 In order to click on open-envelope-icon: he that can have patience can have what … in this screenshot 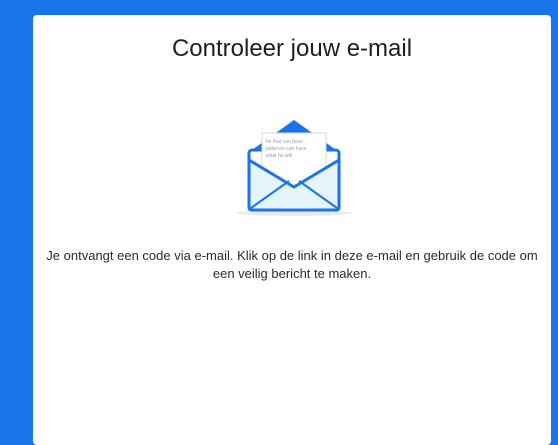, I will do `click(294, 162)`.